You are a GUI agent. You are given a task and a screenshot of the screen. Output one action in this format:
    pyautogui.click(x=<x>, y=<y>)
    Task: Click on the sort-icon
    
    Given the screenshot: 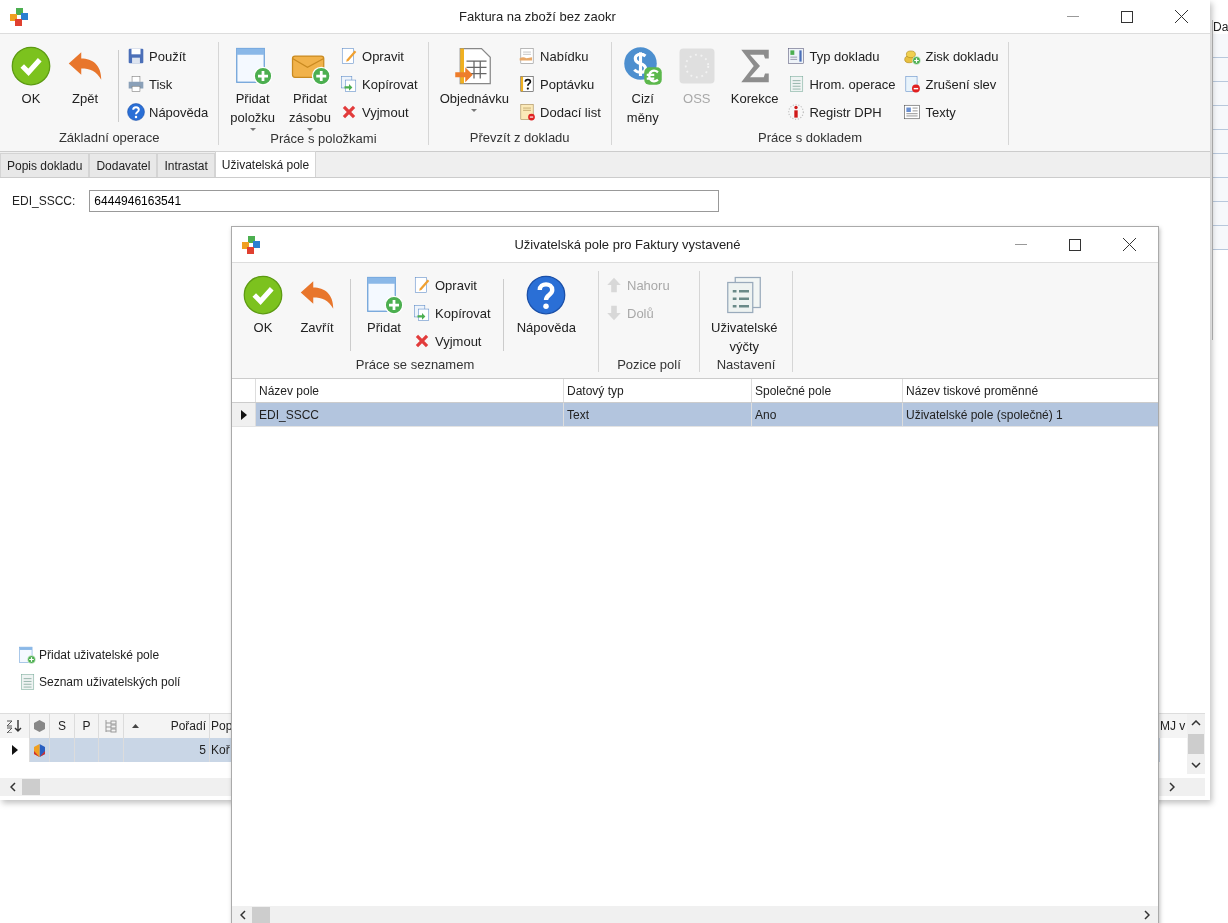 What is the action you would take?
    pyautogui.click(x=14, y=726)
    